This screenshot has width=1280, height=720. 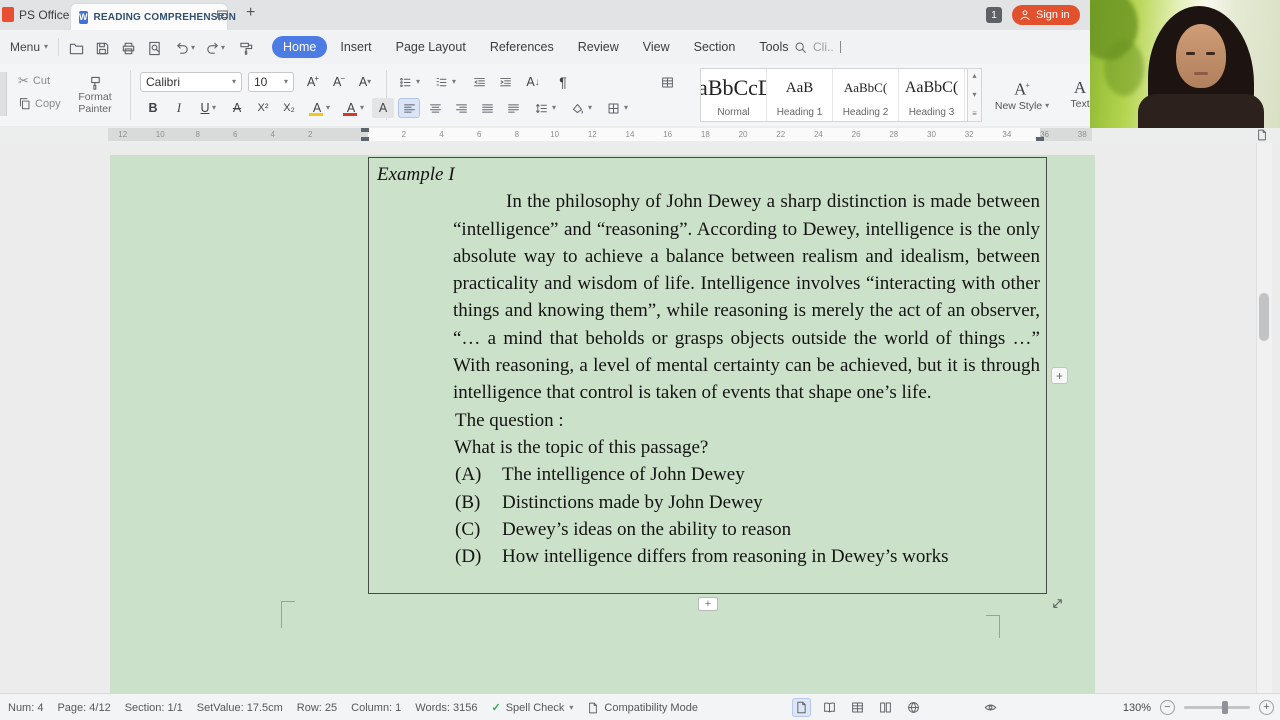 What do you see at coordinates (1137, 708) in the screenshot?
I see `zoom-level-label: 130%` at bounding box center [1137, 708].